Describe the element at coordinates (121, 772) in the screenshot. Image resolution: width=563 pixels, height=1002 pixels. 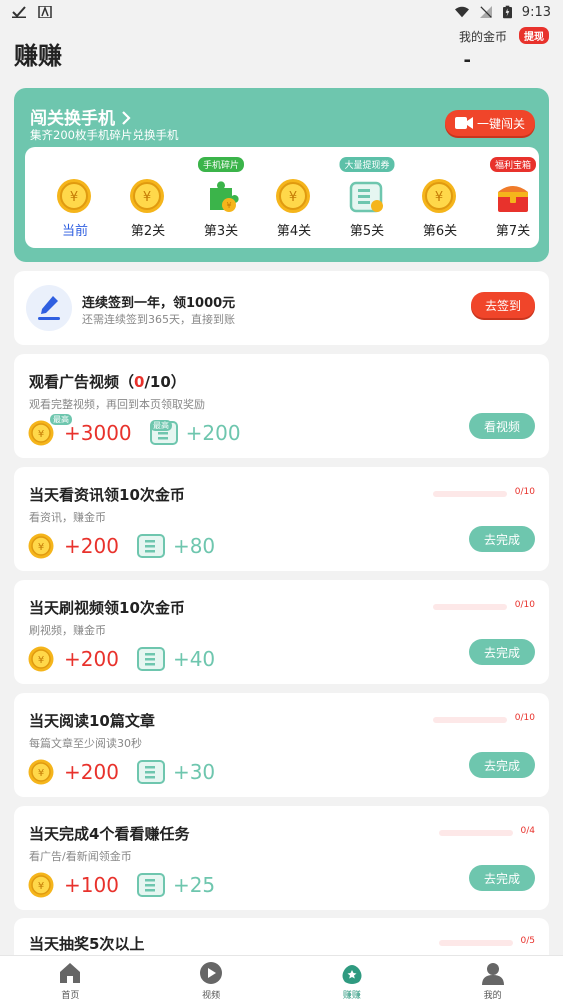
I see `reward-row: ¥ +200 +30` at that location.